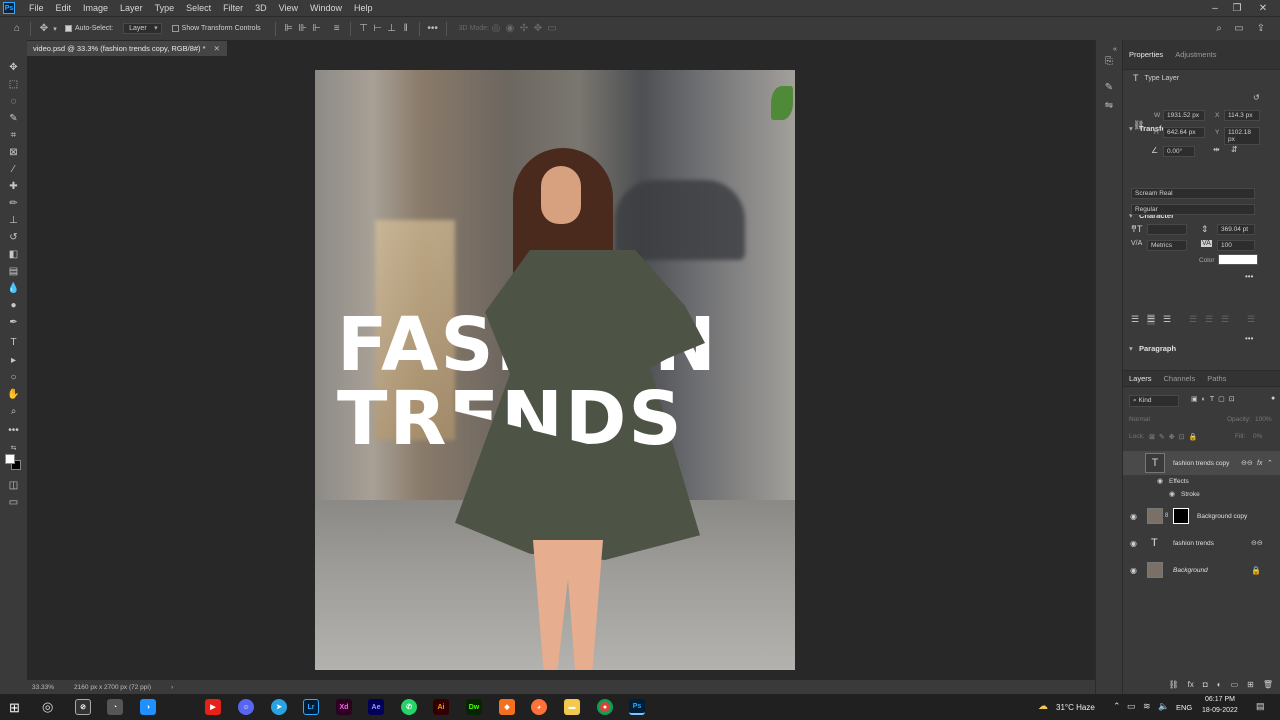 This screenshot has width=1280, height=720. Describe the element at coordinates (1193, 209) in the screenshot. I see `font-style-dropdown: Regular` at that location.